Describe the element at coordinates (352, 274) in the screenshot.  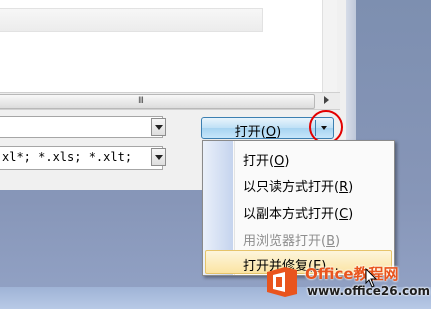
I see `watermark-title: Office教程网` at that location.